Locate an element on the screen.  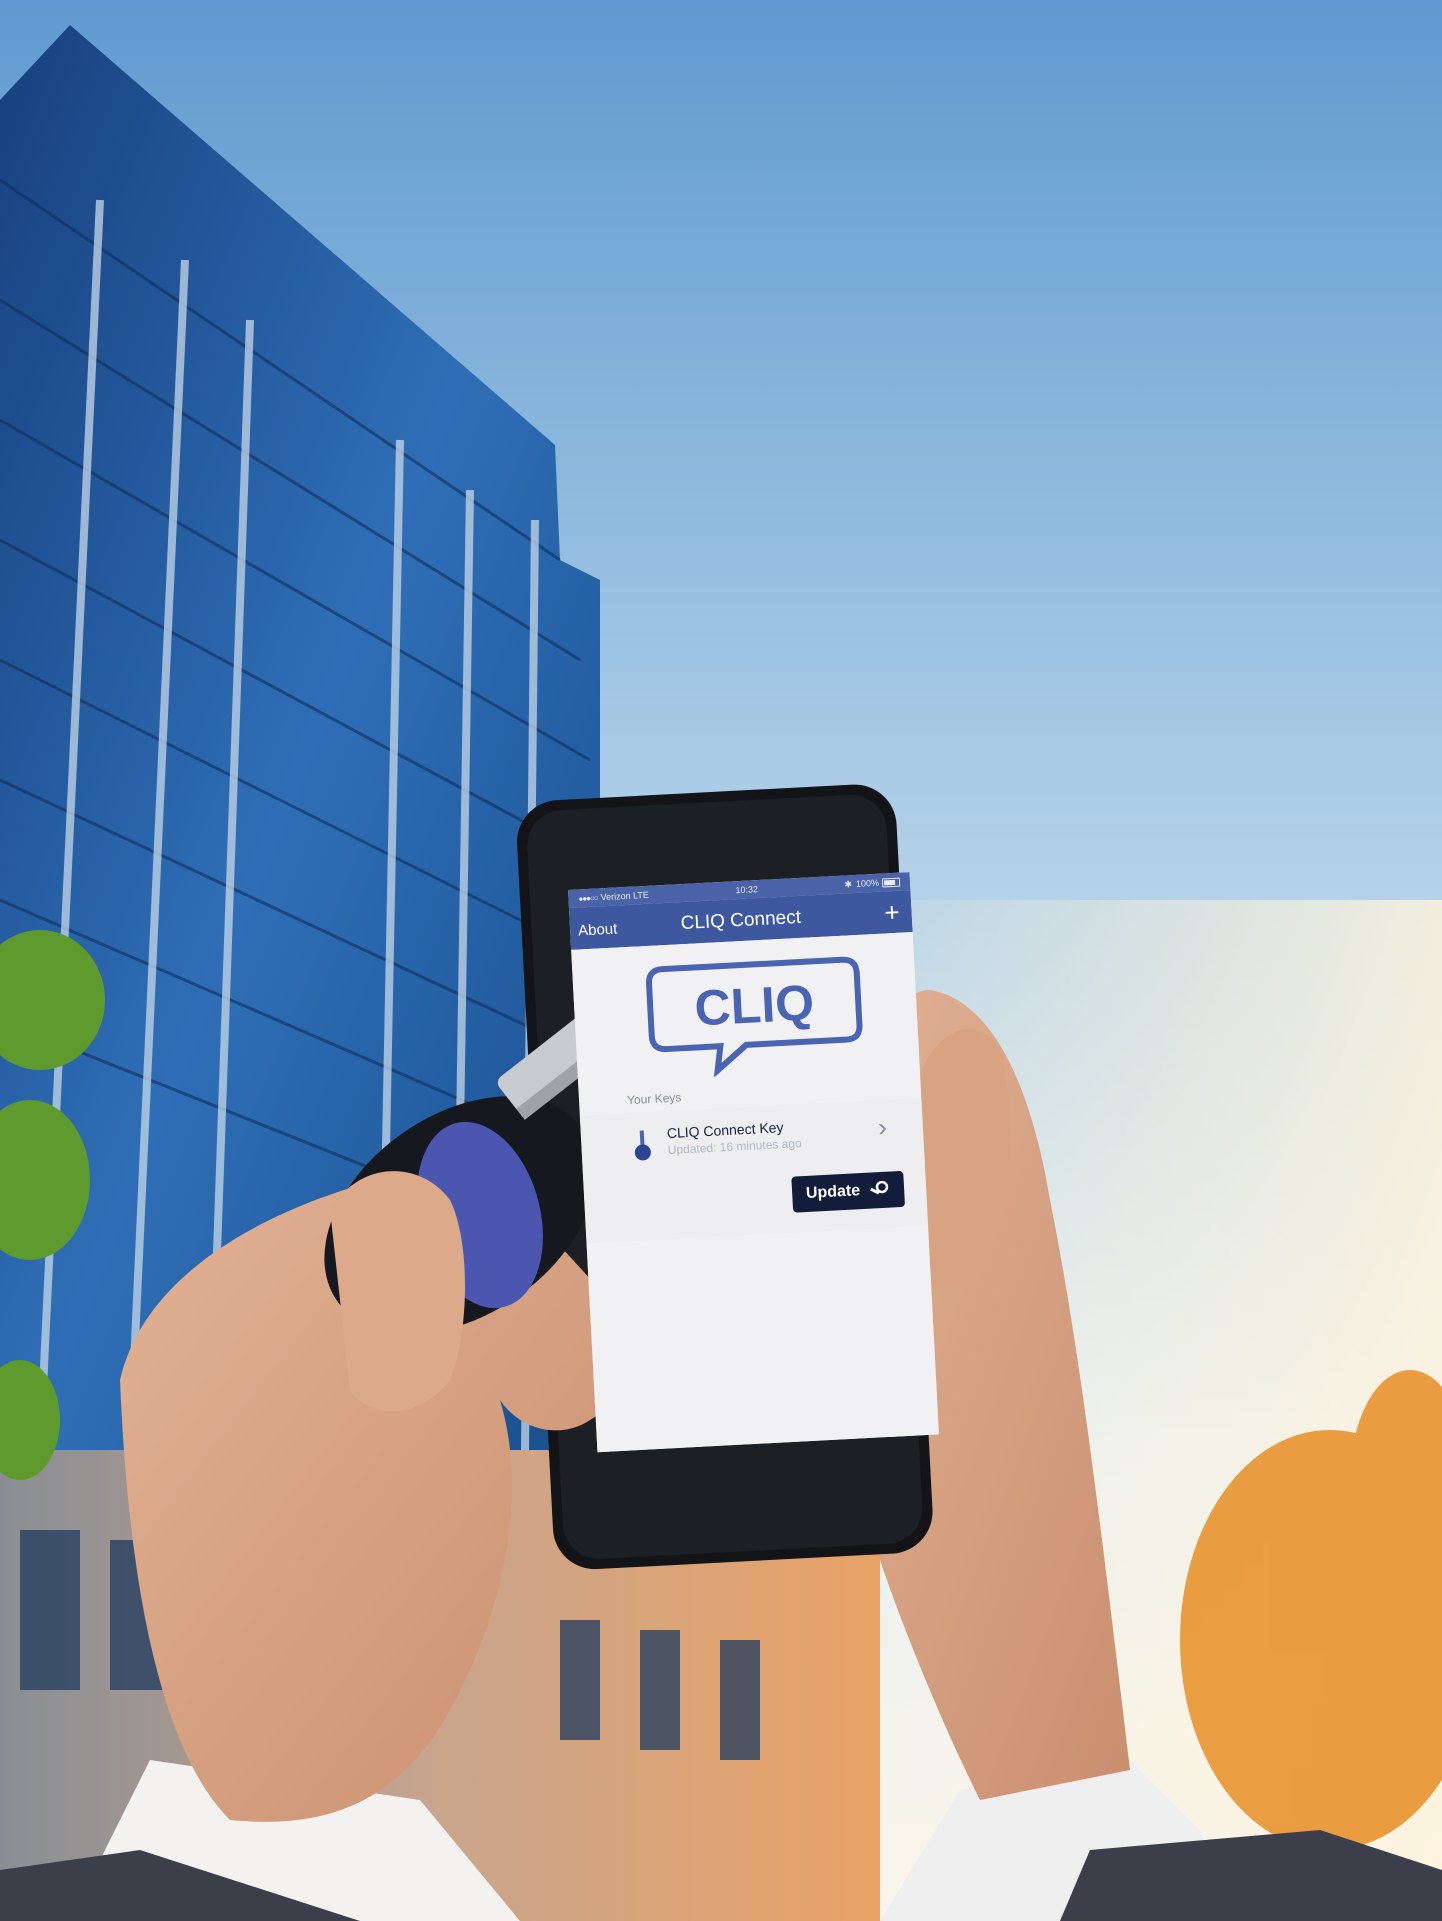
signal-icon: ●●●○○ is located at coordinates (588, 897).